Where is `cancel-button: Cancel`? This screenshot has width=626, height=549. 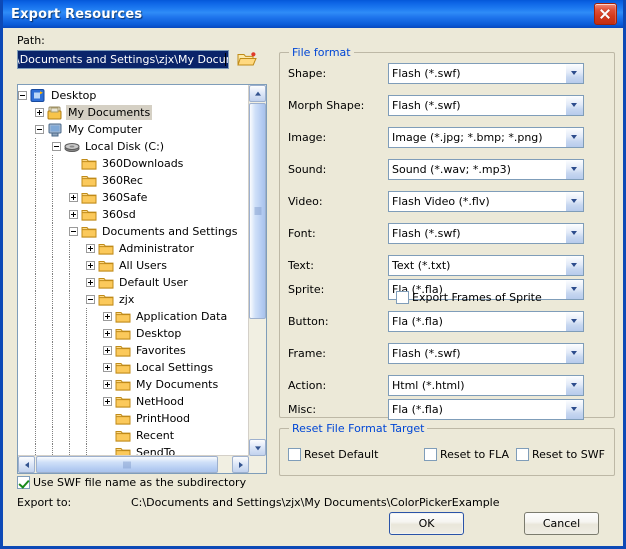
cancel-button: Cancel is located at coordinates (561, 523).